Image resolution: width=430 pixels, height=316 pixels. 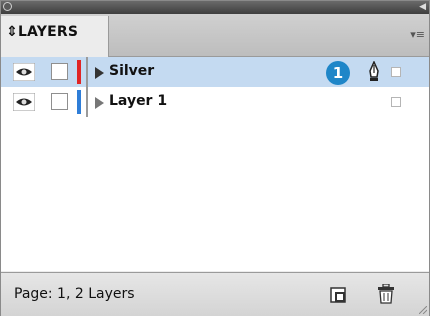 I want to click on pen-icon, so click(x=374, y=71).